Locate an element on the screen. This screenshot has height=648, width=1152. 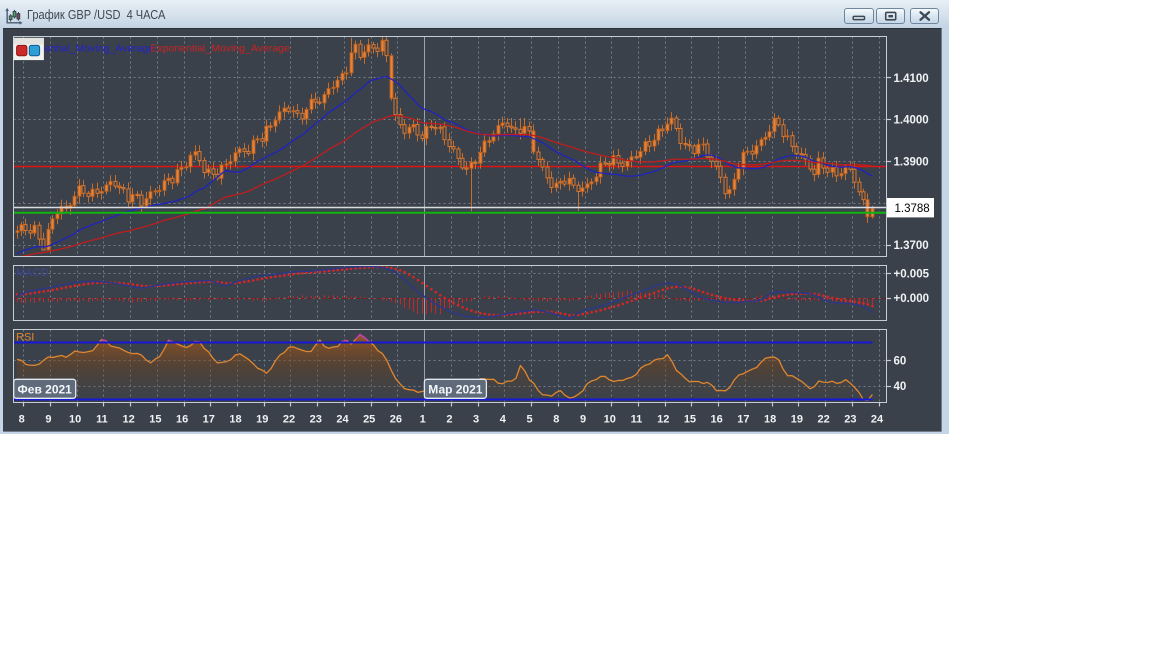
svg-text: 1.4100 is located at coordinates (911, 79).